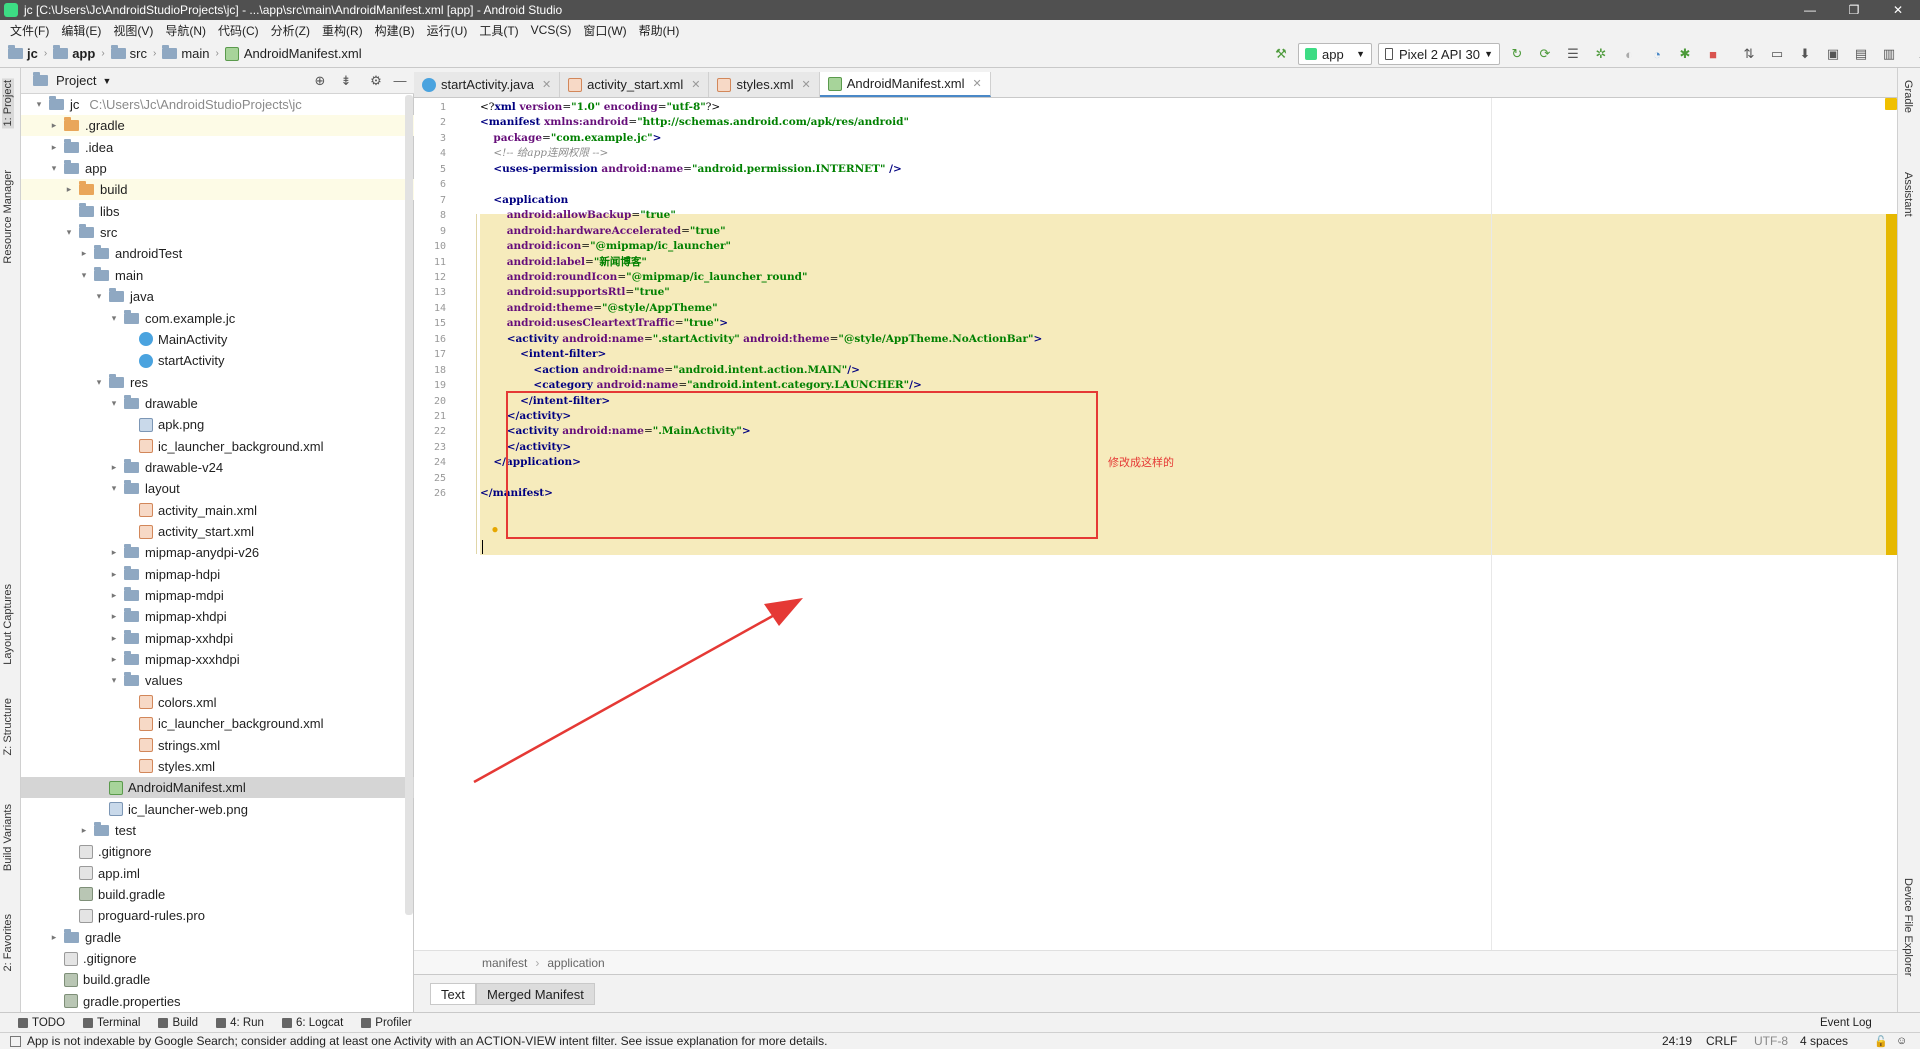 This screenshot has width=1920, height=1049. What do you see at coordinates (1861, 54) in the screenshot?
I see `project-structure-icon: ▤` at bounding box center [1861, 54].